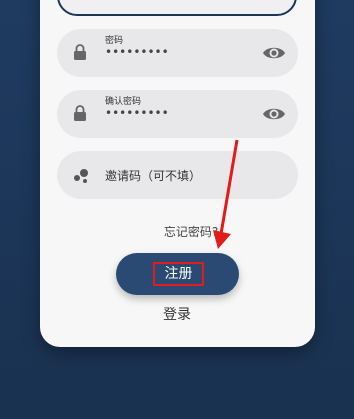 Image resolution: width=354 pixels, height=419 pixels. I want to click on register-button: 注册, so click(177, 274).